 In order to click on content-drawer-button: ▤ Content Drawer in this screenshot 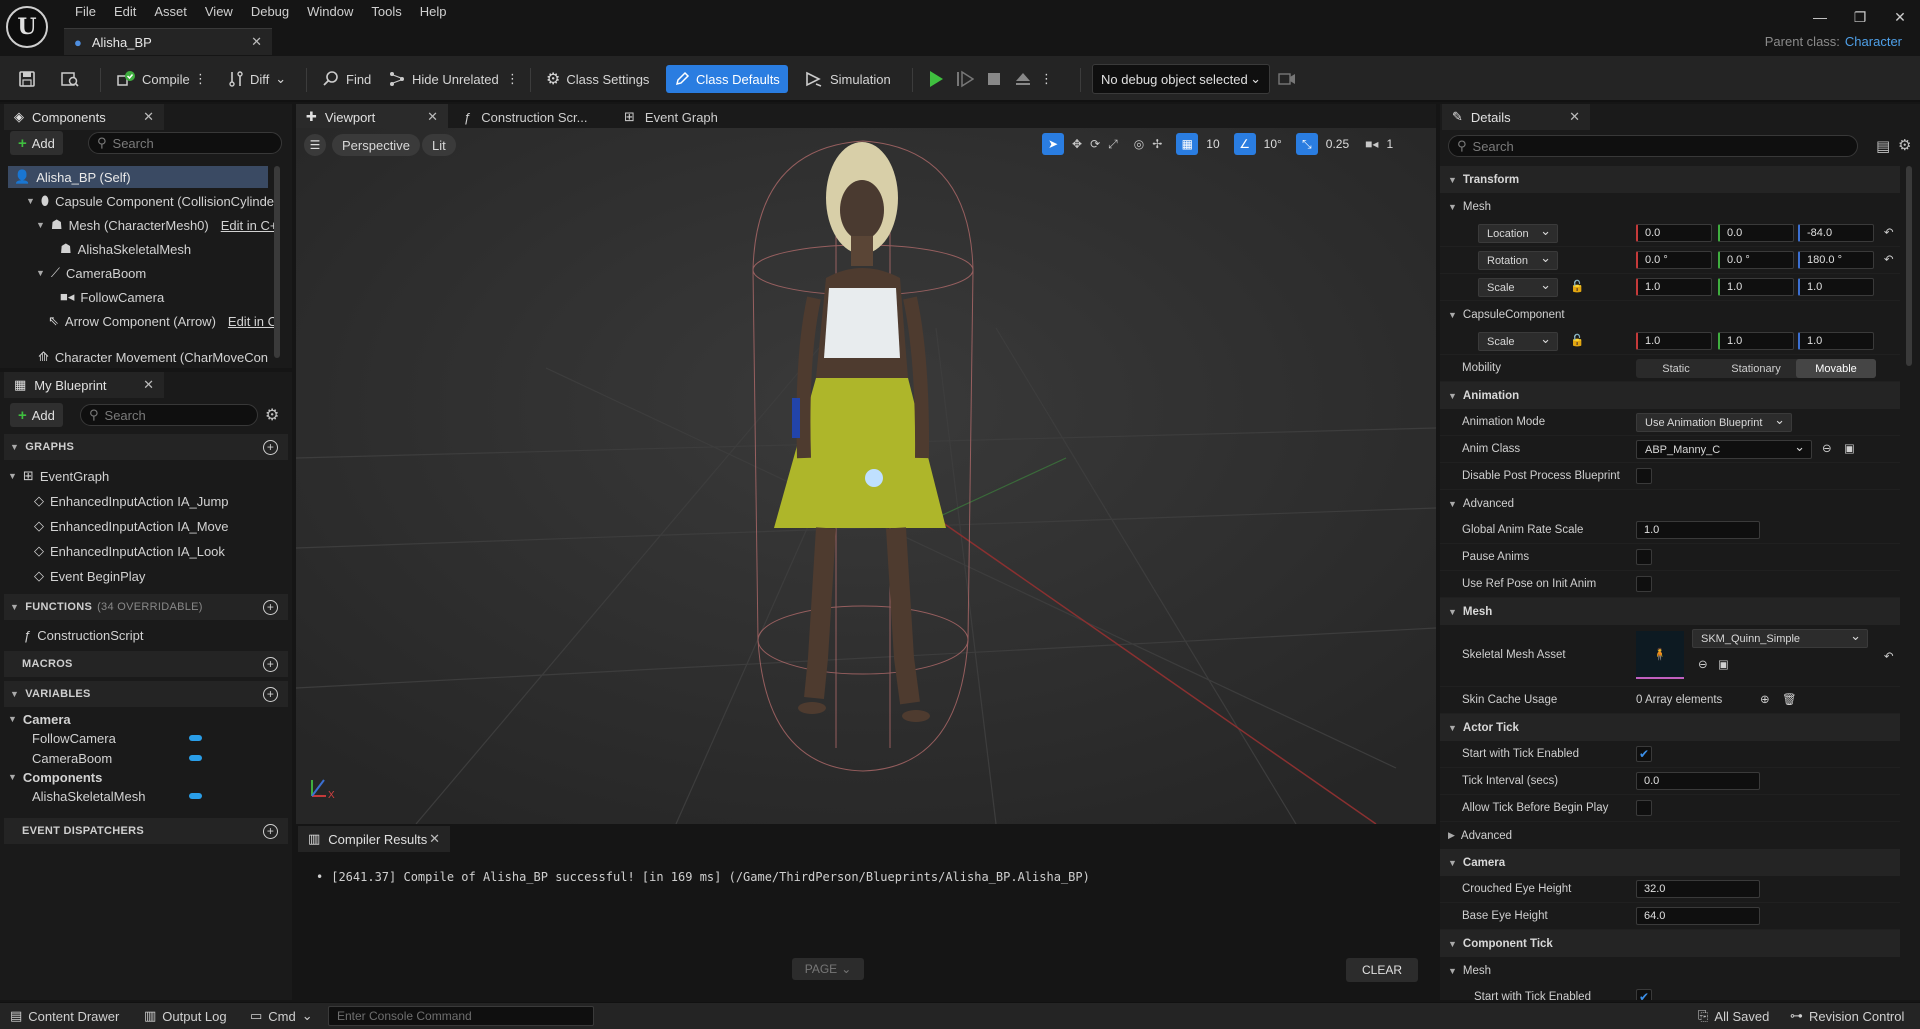, I will do `click(64, 1016)`.